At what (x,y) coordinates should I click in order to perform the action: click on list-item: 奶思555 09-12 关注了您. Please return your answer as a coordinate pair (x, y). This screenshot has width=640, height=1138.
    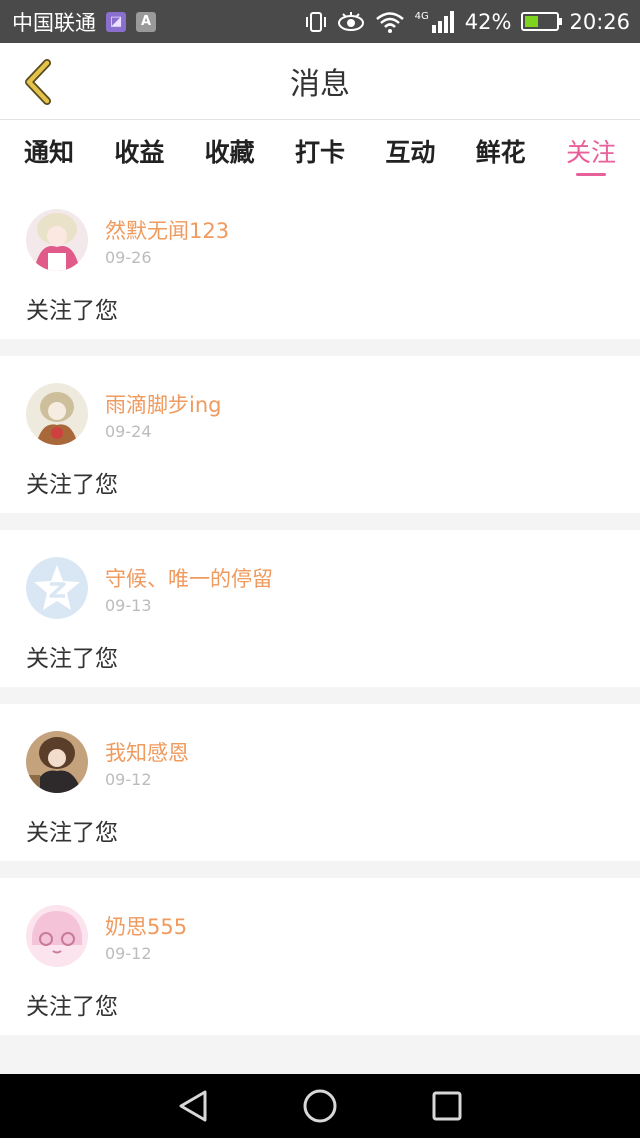
    Looking at the image, I should click on (320, 956).